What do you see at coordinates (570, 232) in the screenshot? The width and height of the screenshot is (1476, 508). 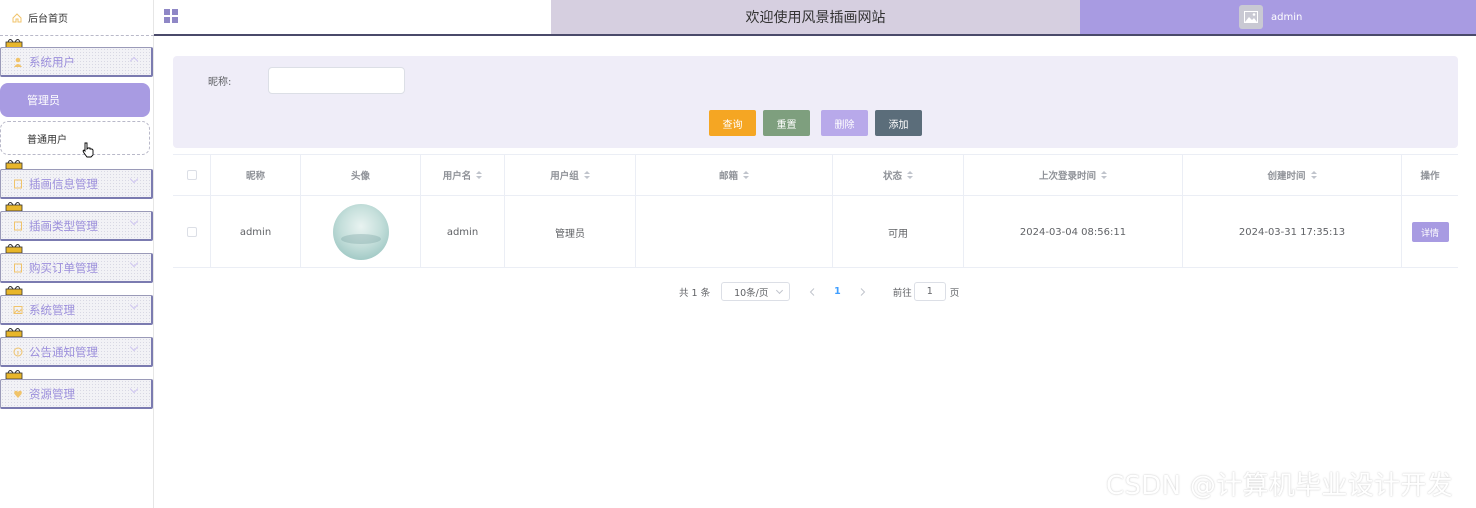 I see `cell-group: 管理员` at bounding box center [570, 232].